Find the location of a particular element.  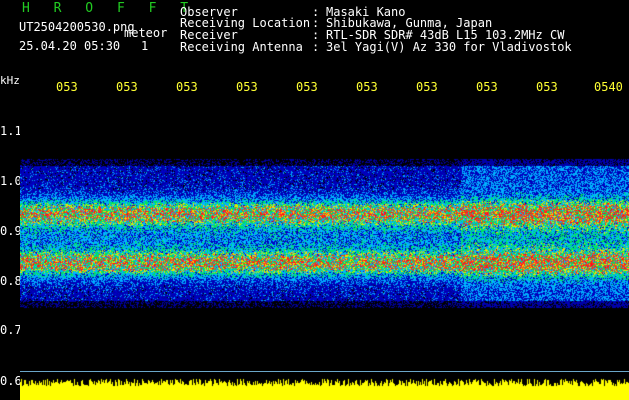

timestamp: 25.04.20 05:30 is located at coordinates (70, 46).